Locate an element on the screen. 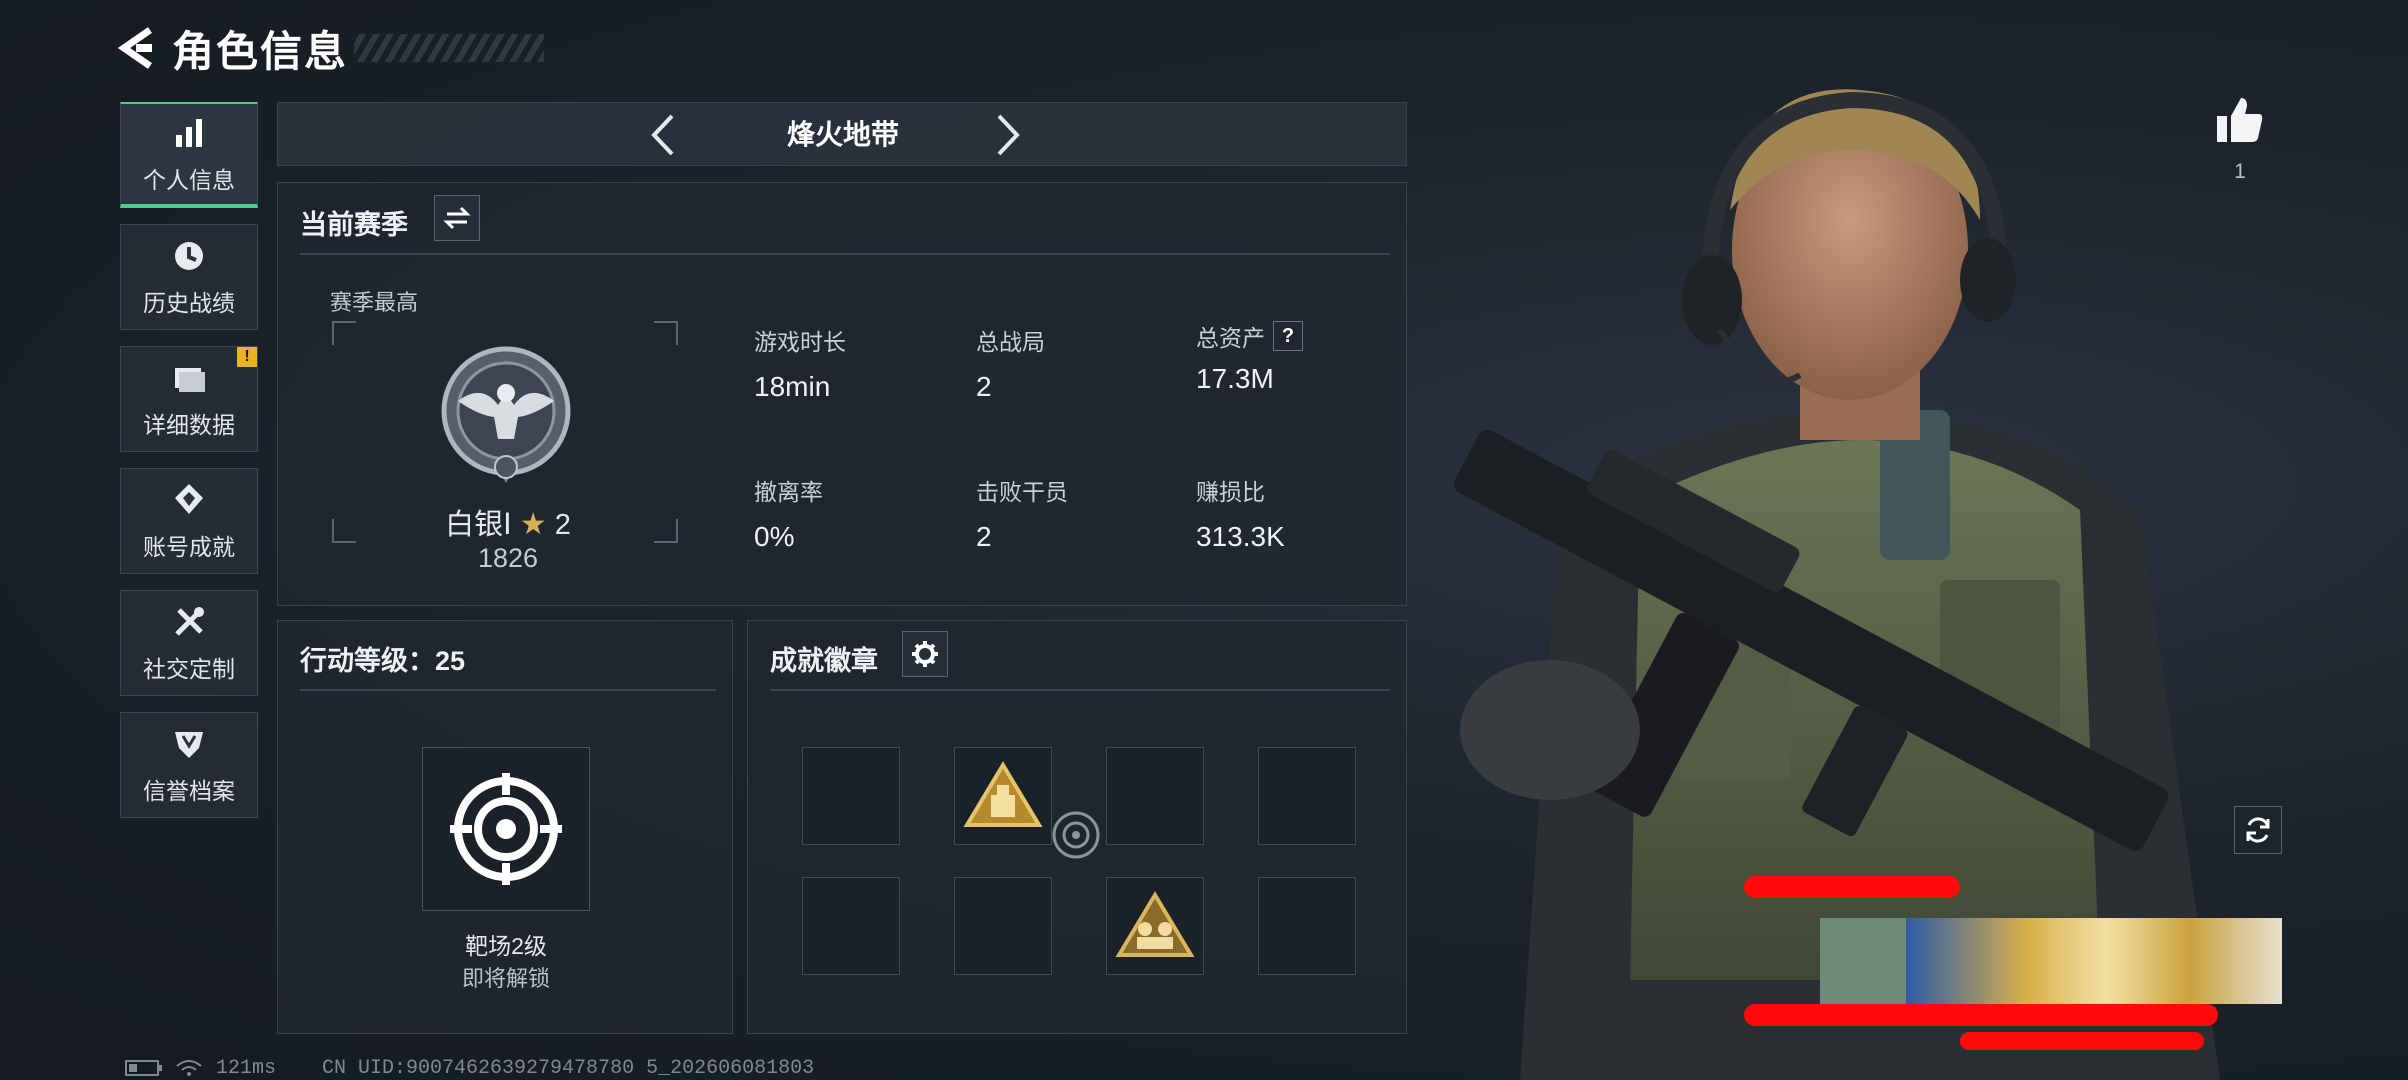 The height and width of the screenshot is (1080, 2408). season-switch-button is located at coordinates (457, 218).